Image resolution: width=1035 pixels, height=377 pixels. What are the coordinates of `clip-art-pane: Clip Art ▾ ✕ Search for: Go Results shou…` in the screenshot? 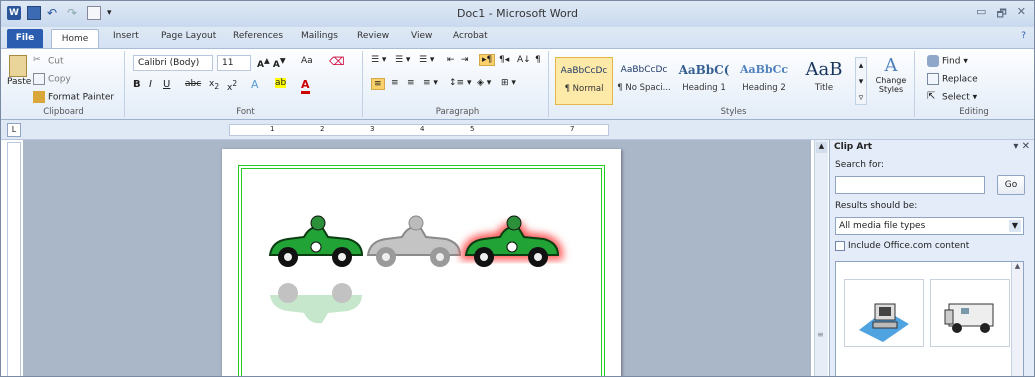 It's located at (931, 258).